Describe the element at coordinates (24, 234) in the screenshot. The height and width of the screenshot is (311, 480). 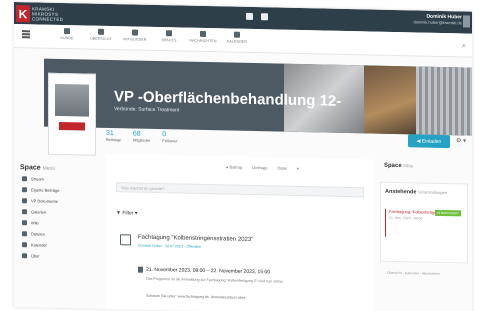
I see `file-icon` at that location.